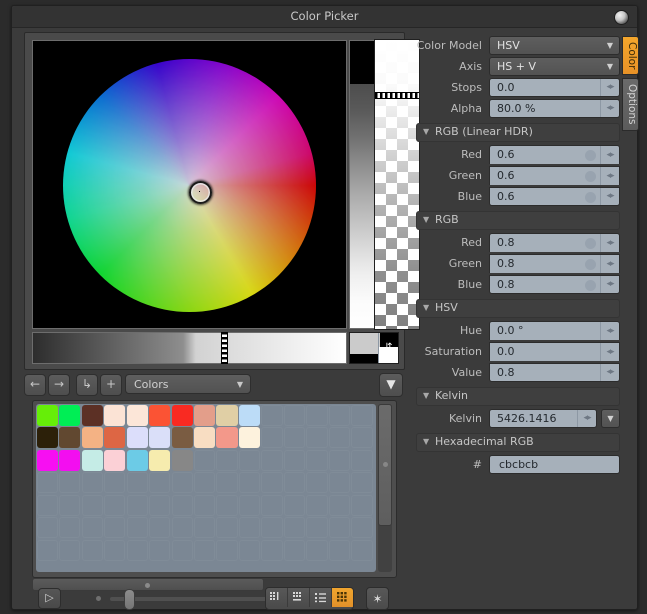 This screenshot has height=614, width=647. I want to click on saturation-input: 0.0 ◂▸, so click(554, 351).